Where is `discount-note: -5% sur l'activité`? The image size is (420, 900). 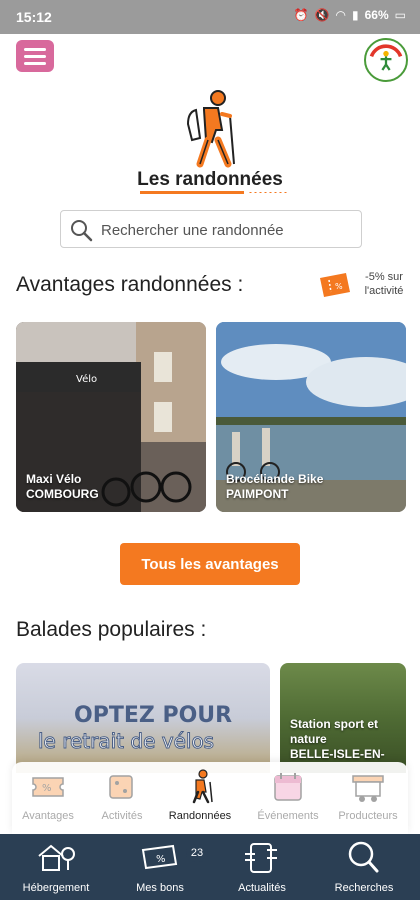
discount-note: -5% sur l'activité is located at coordinates (384, 284).